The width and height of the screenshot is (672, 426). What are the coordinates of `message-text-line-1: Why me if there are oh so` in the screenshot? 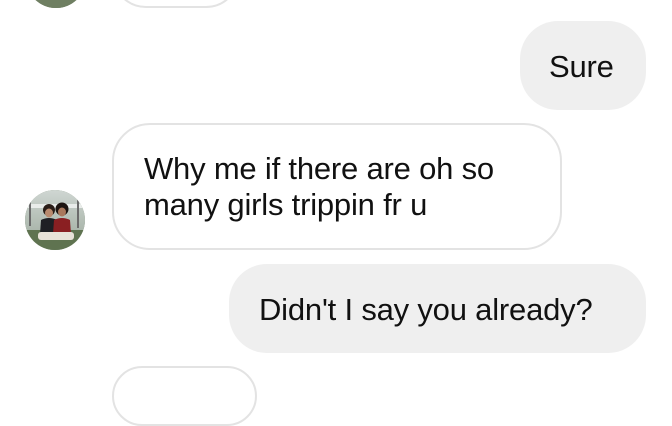 It's located at (319, 168).